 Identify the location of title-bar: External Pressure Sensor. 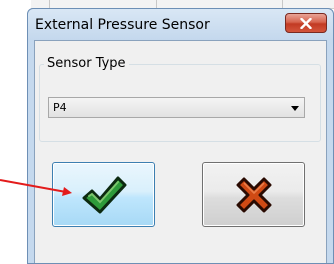
(180, 24).